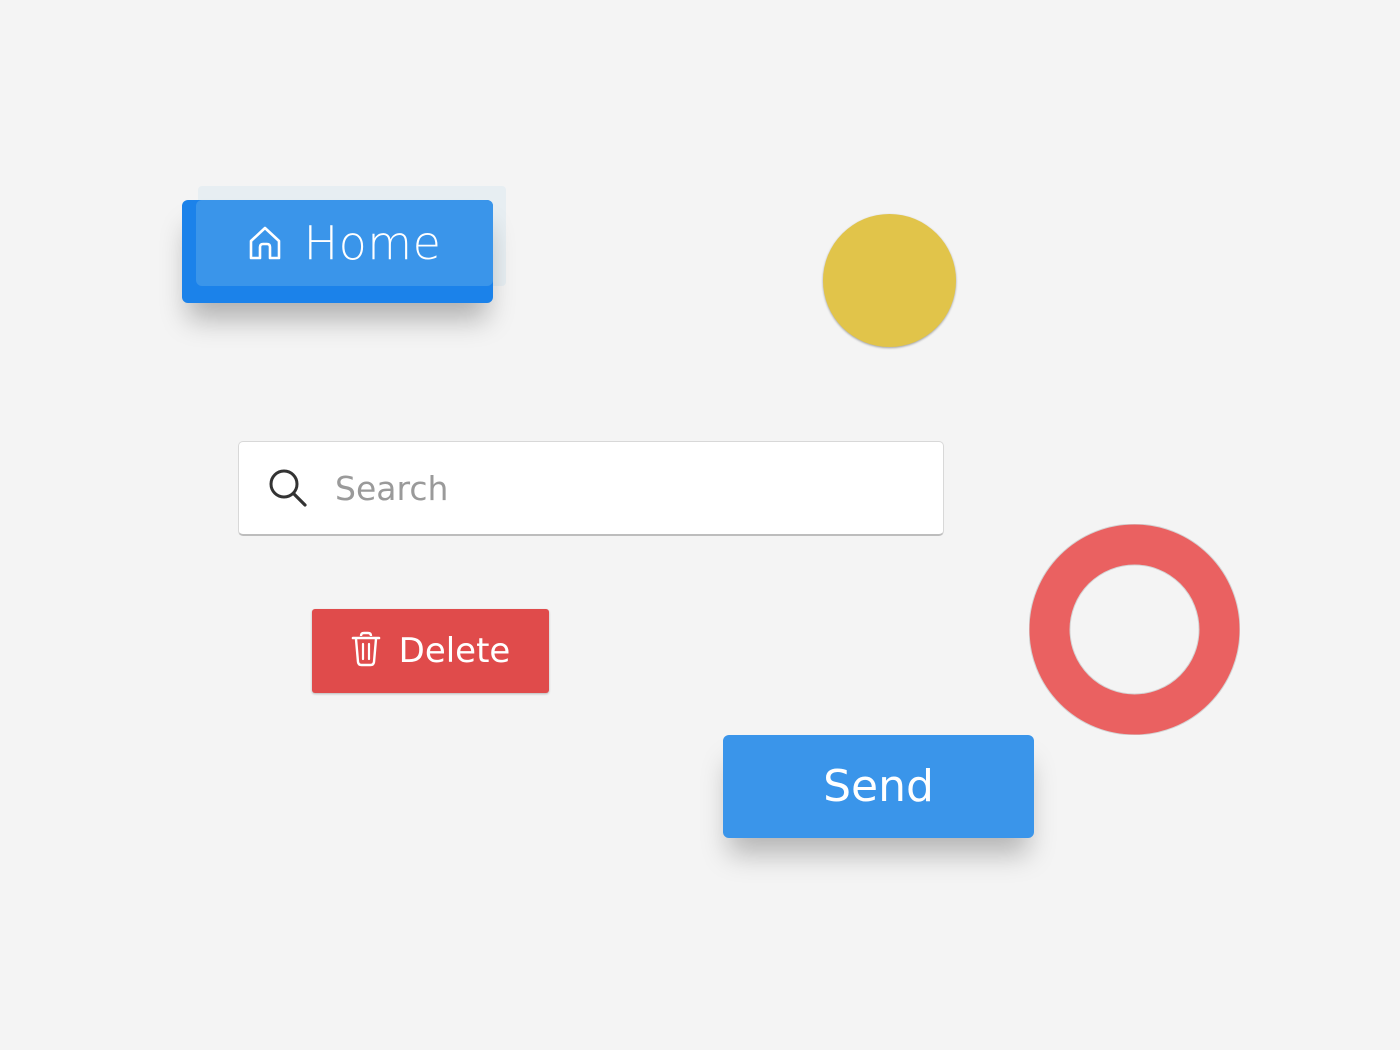 This screenshot has width=1400, height=1050. What do you see at coordinates (454, 651) in the screenshot?
I see `delete-button-label: Delete` at bounding box center [454, 651].